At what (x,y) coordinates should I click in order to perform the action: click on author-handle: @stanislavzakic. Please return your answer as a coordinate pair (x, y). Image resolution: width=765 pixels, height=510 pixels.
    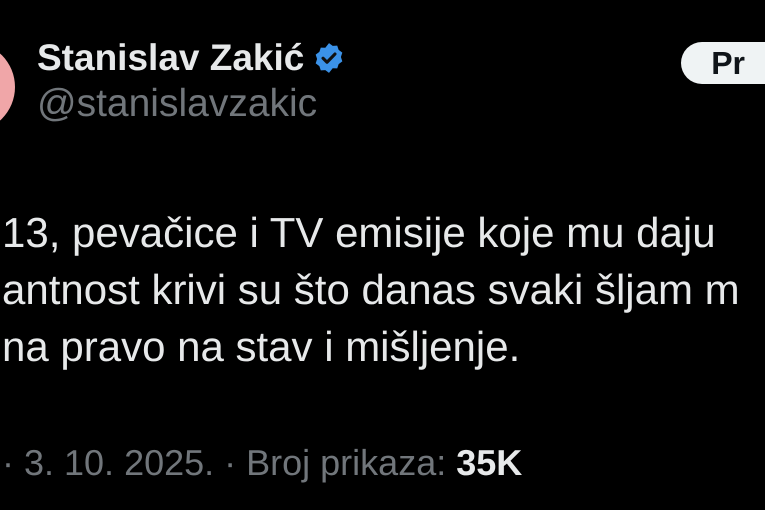
    Looking at the image, I should click on (191, 104).